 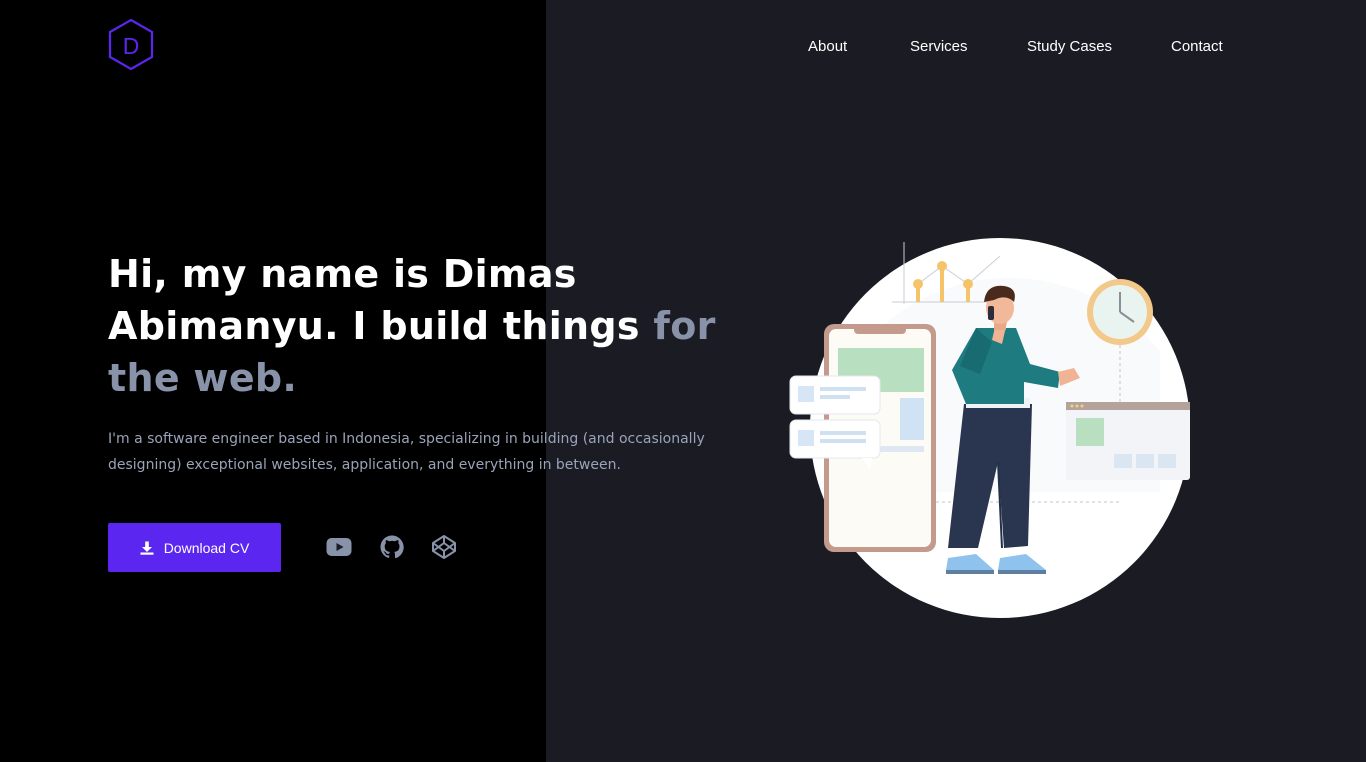 I want to click on youtube-icon, so click(x=339, y=547).